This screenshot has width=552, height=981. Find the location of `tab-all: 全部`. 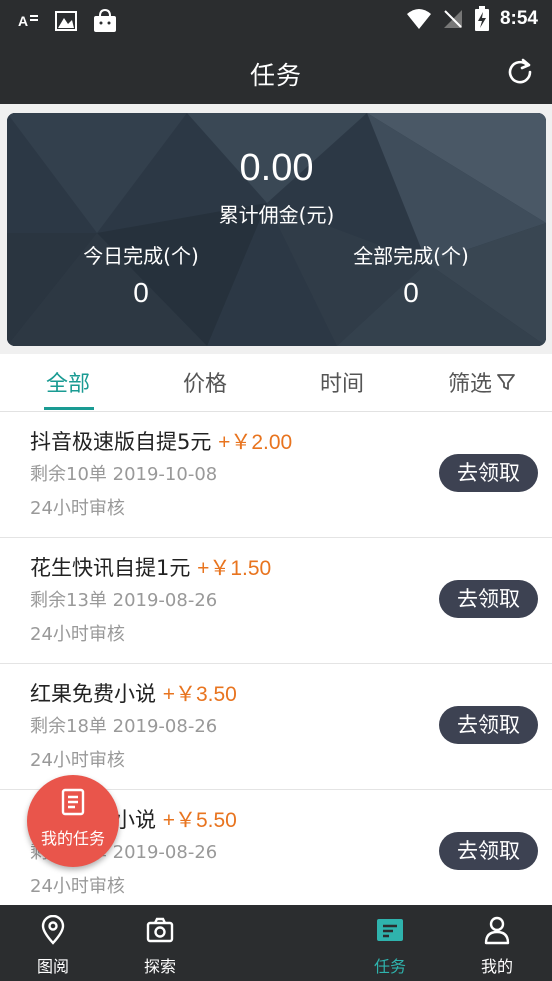

tab-all: 全部 is located at coordinates (68, 382).